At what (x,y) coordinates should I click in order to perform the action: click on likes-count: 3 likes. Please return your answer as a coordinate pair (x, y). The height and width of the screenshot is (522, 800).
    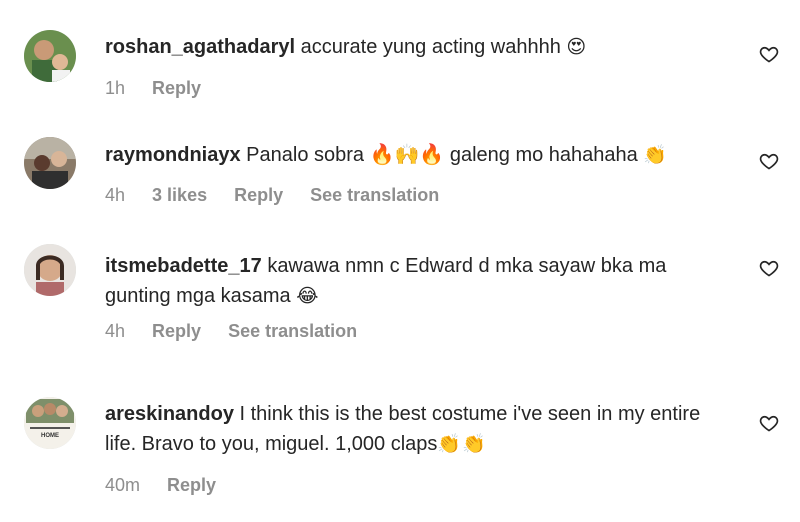
    Looking at the image, I should click on (179, 195).